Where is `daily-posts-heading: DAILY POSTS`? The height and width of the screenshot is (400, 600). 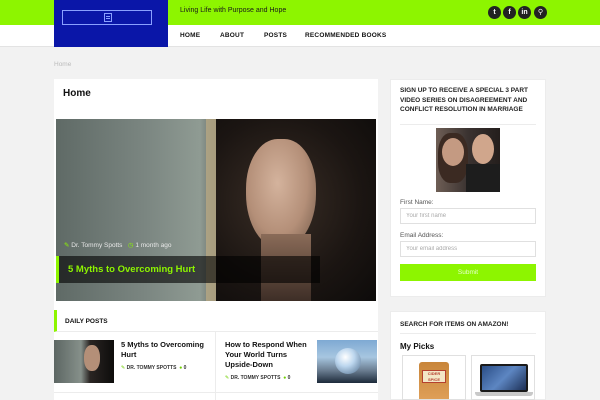
daily-posts-heading: DAILY POSTS is located at coordinates (216, 321).